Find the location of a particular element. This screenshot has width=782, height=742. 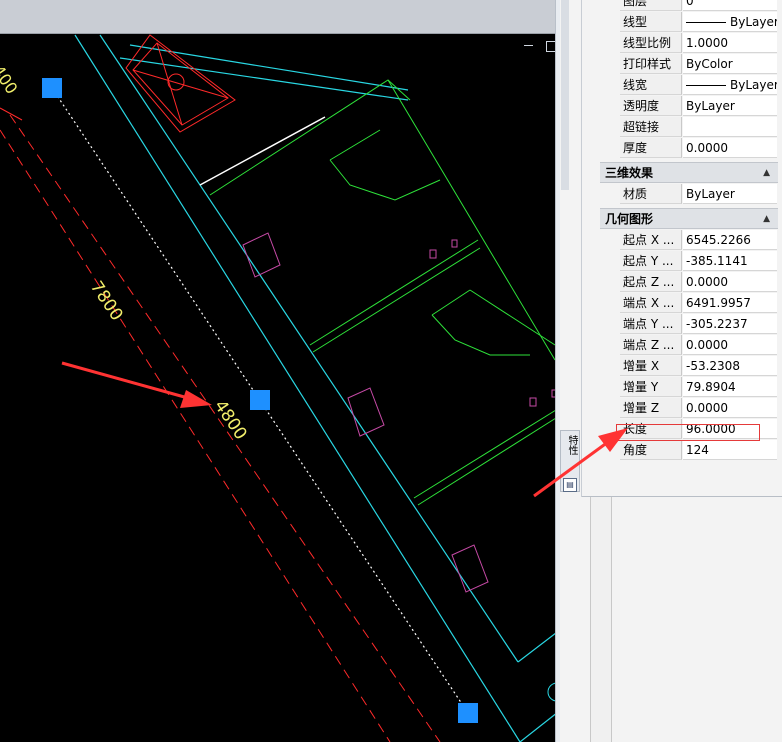

prop-row-material: 材质 ByLayer is located at coordinates (698, 194).